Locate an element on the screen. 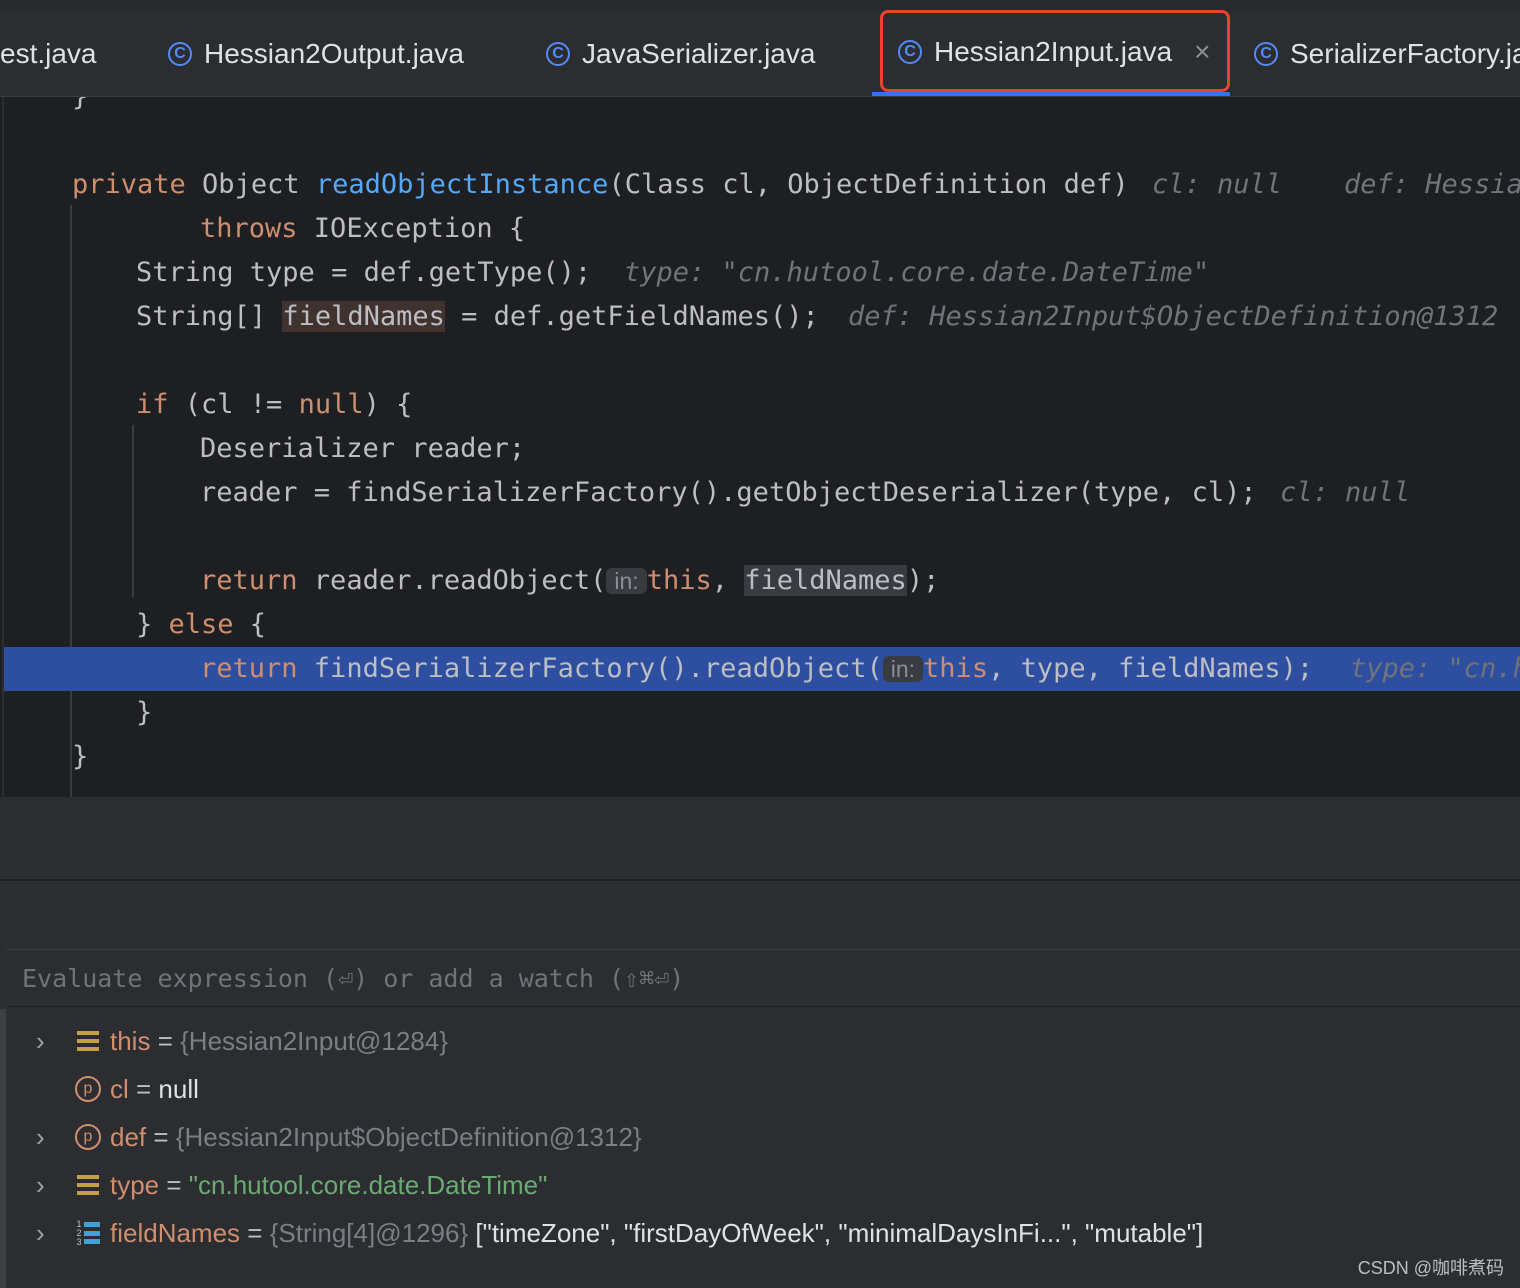 This screenshot has height=1288, width=1520. tab-label: JavaSerializer.java is located at coordinates (699, 53).